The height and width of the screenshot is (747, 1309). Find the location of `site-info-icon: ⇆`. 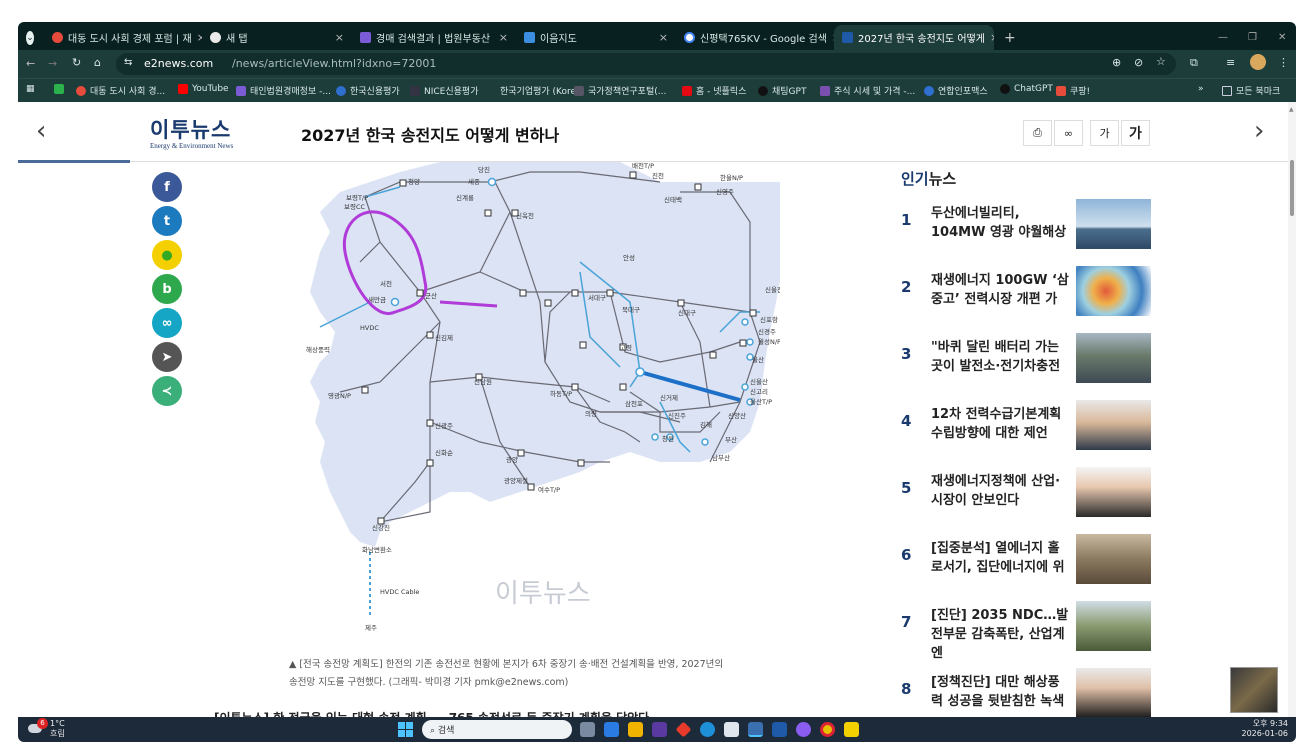

site-info-icon: ⇆ is located at coordinates (128, 62).